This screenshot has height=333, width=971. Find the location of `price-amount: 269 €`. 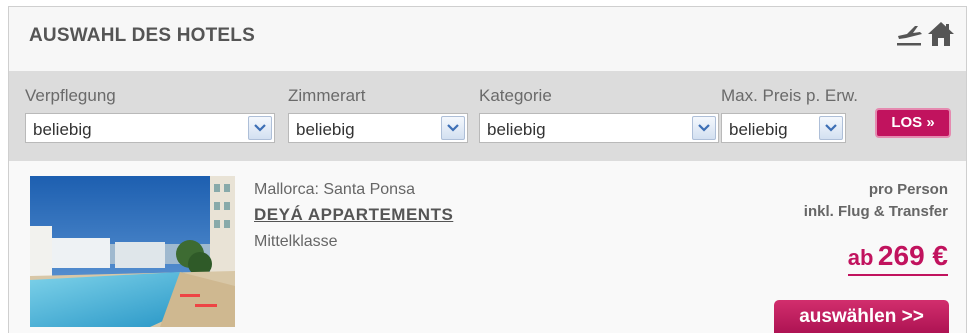

price-amount: 269 € is located at coordinates (912, 255).